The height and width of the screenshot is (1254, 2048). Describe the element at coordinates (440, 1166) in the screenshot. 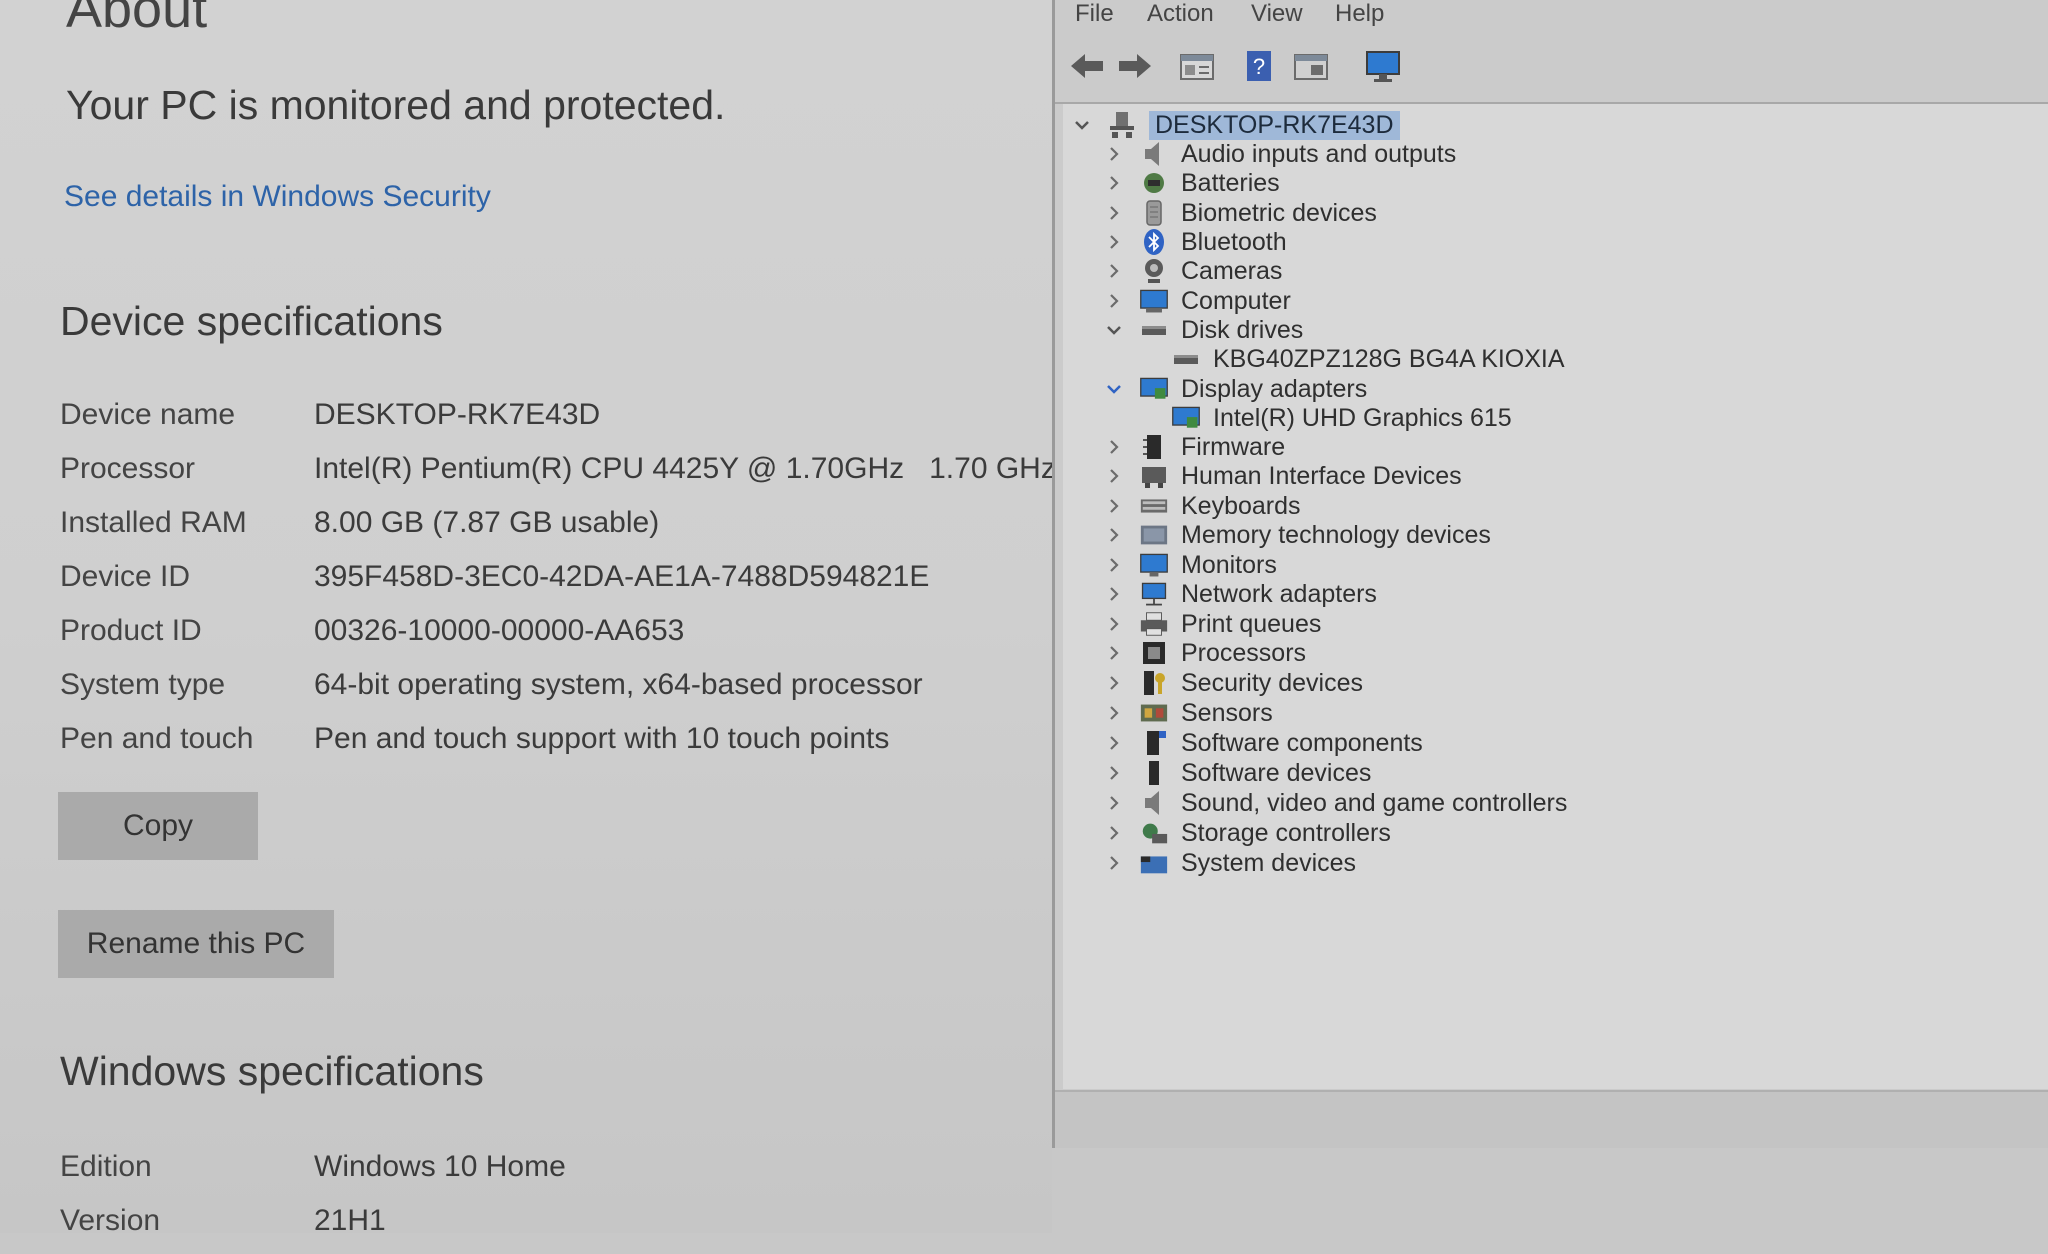

I see `spec-value: Windows 10 Home` at that location.